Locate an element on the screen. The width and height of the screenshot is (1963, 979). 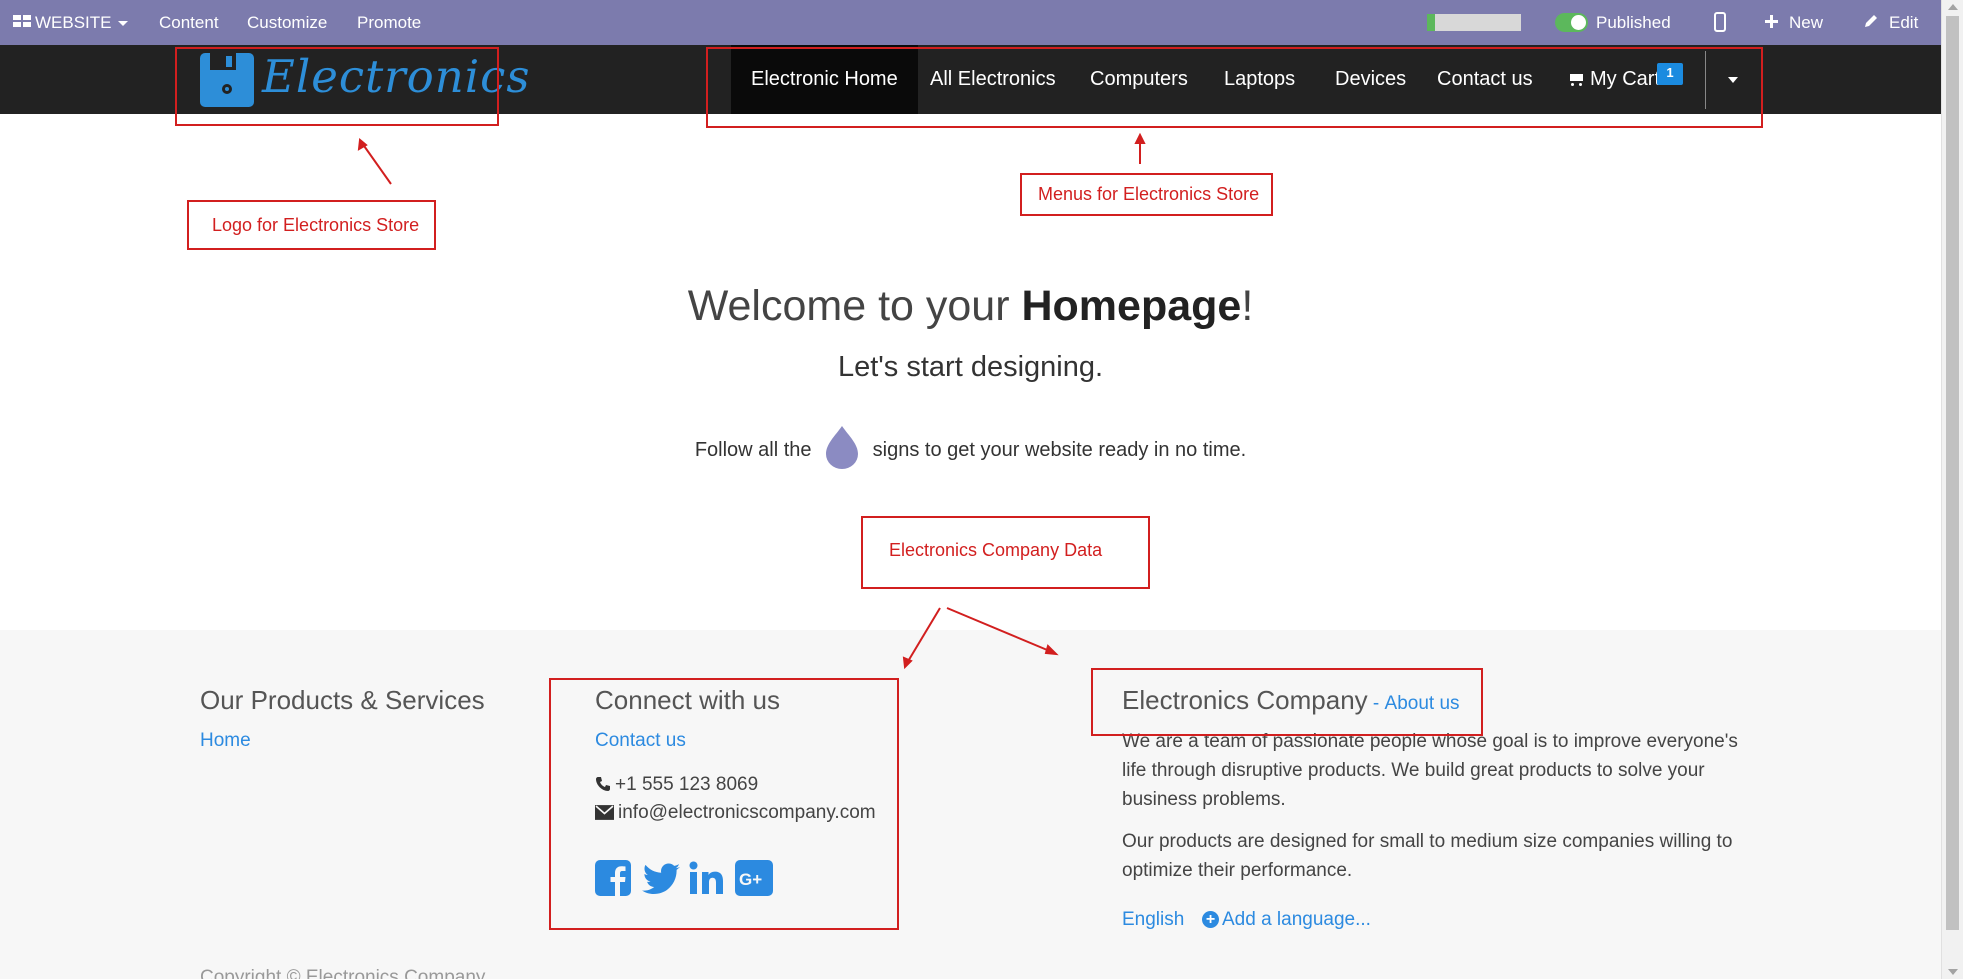
company-data-annotation-label: Electronics Company Data is located at coordinates (996, 550).